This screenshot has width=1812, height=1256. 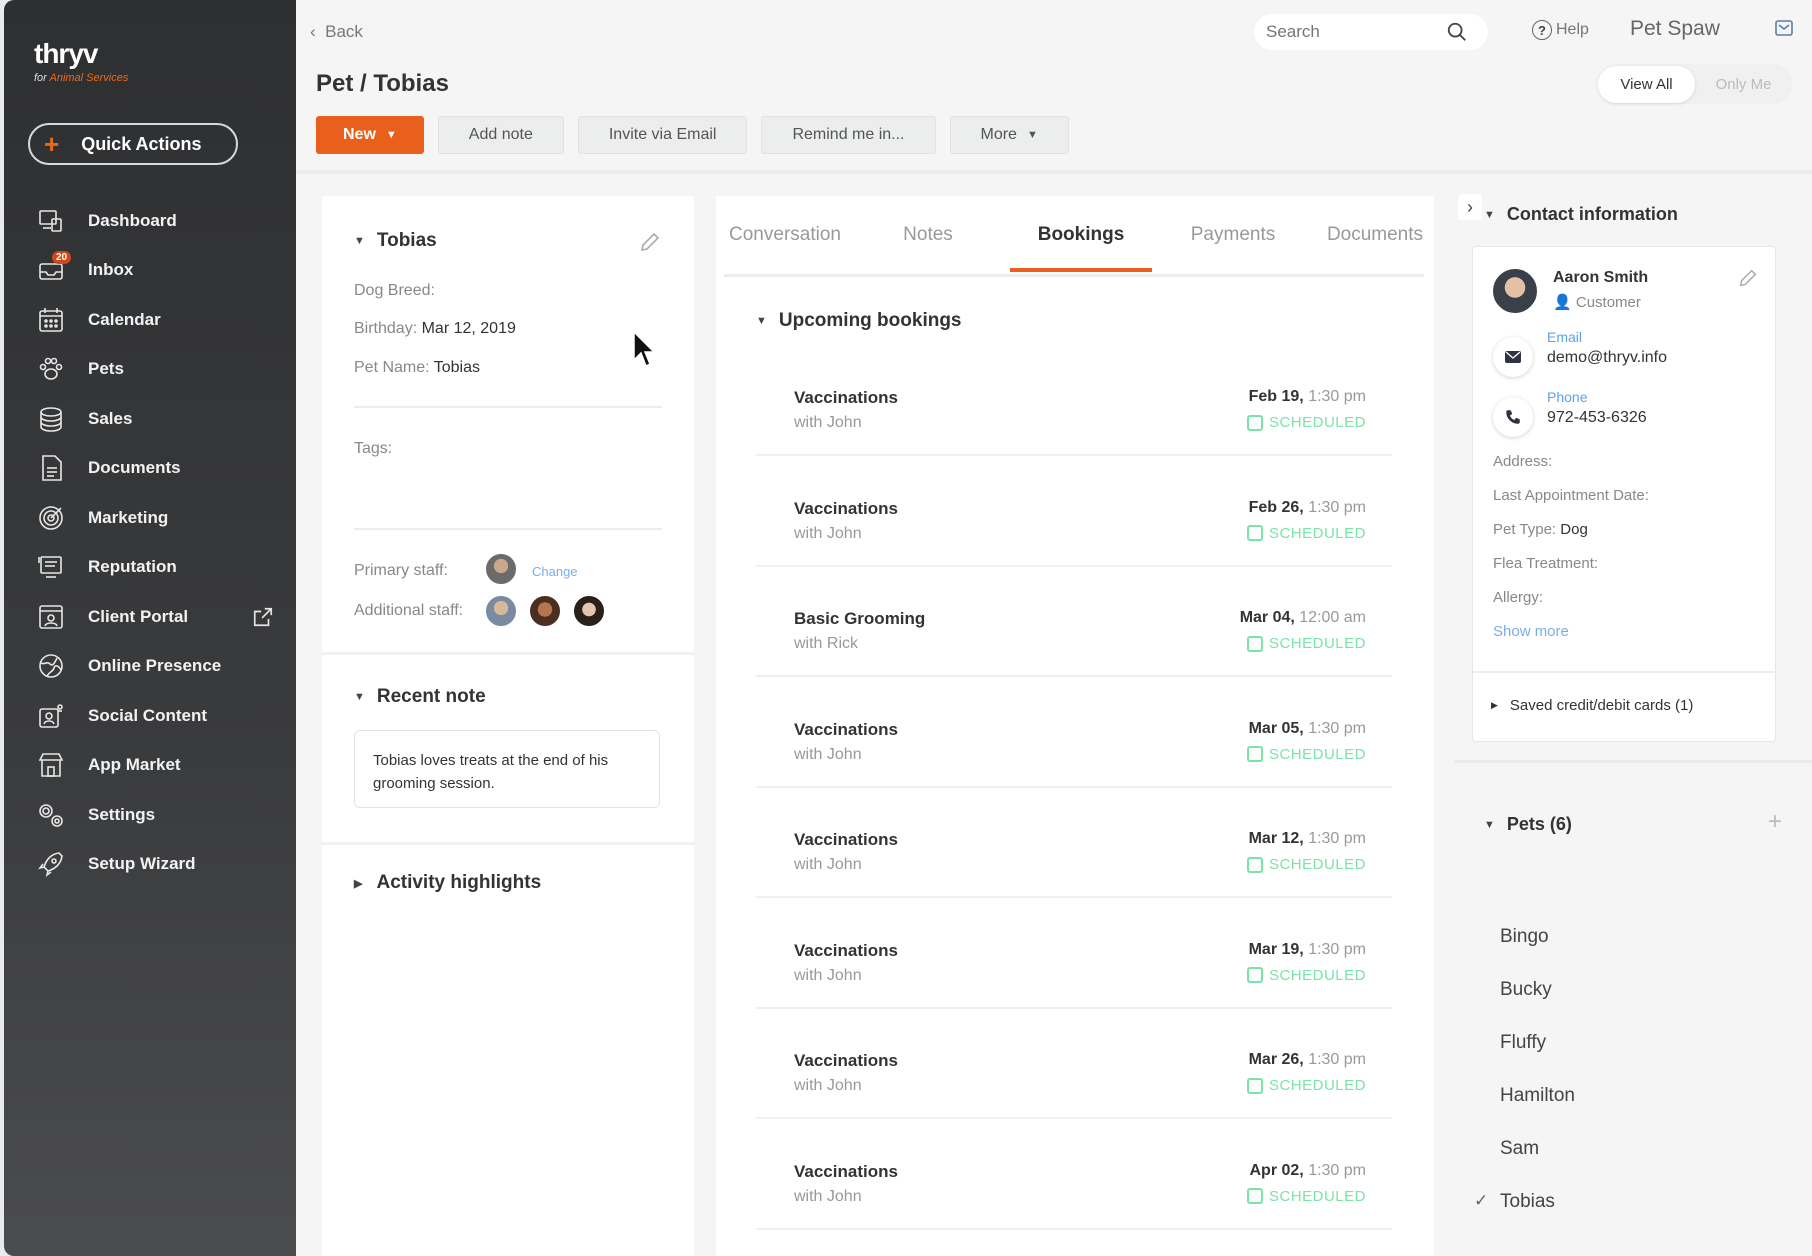 I want to click on booking-date: Mar 26,, so click(x=1276, y=1059).